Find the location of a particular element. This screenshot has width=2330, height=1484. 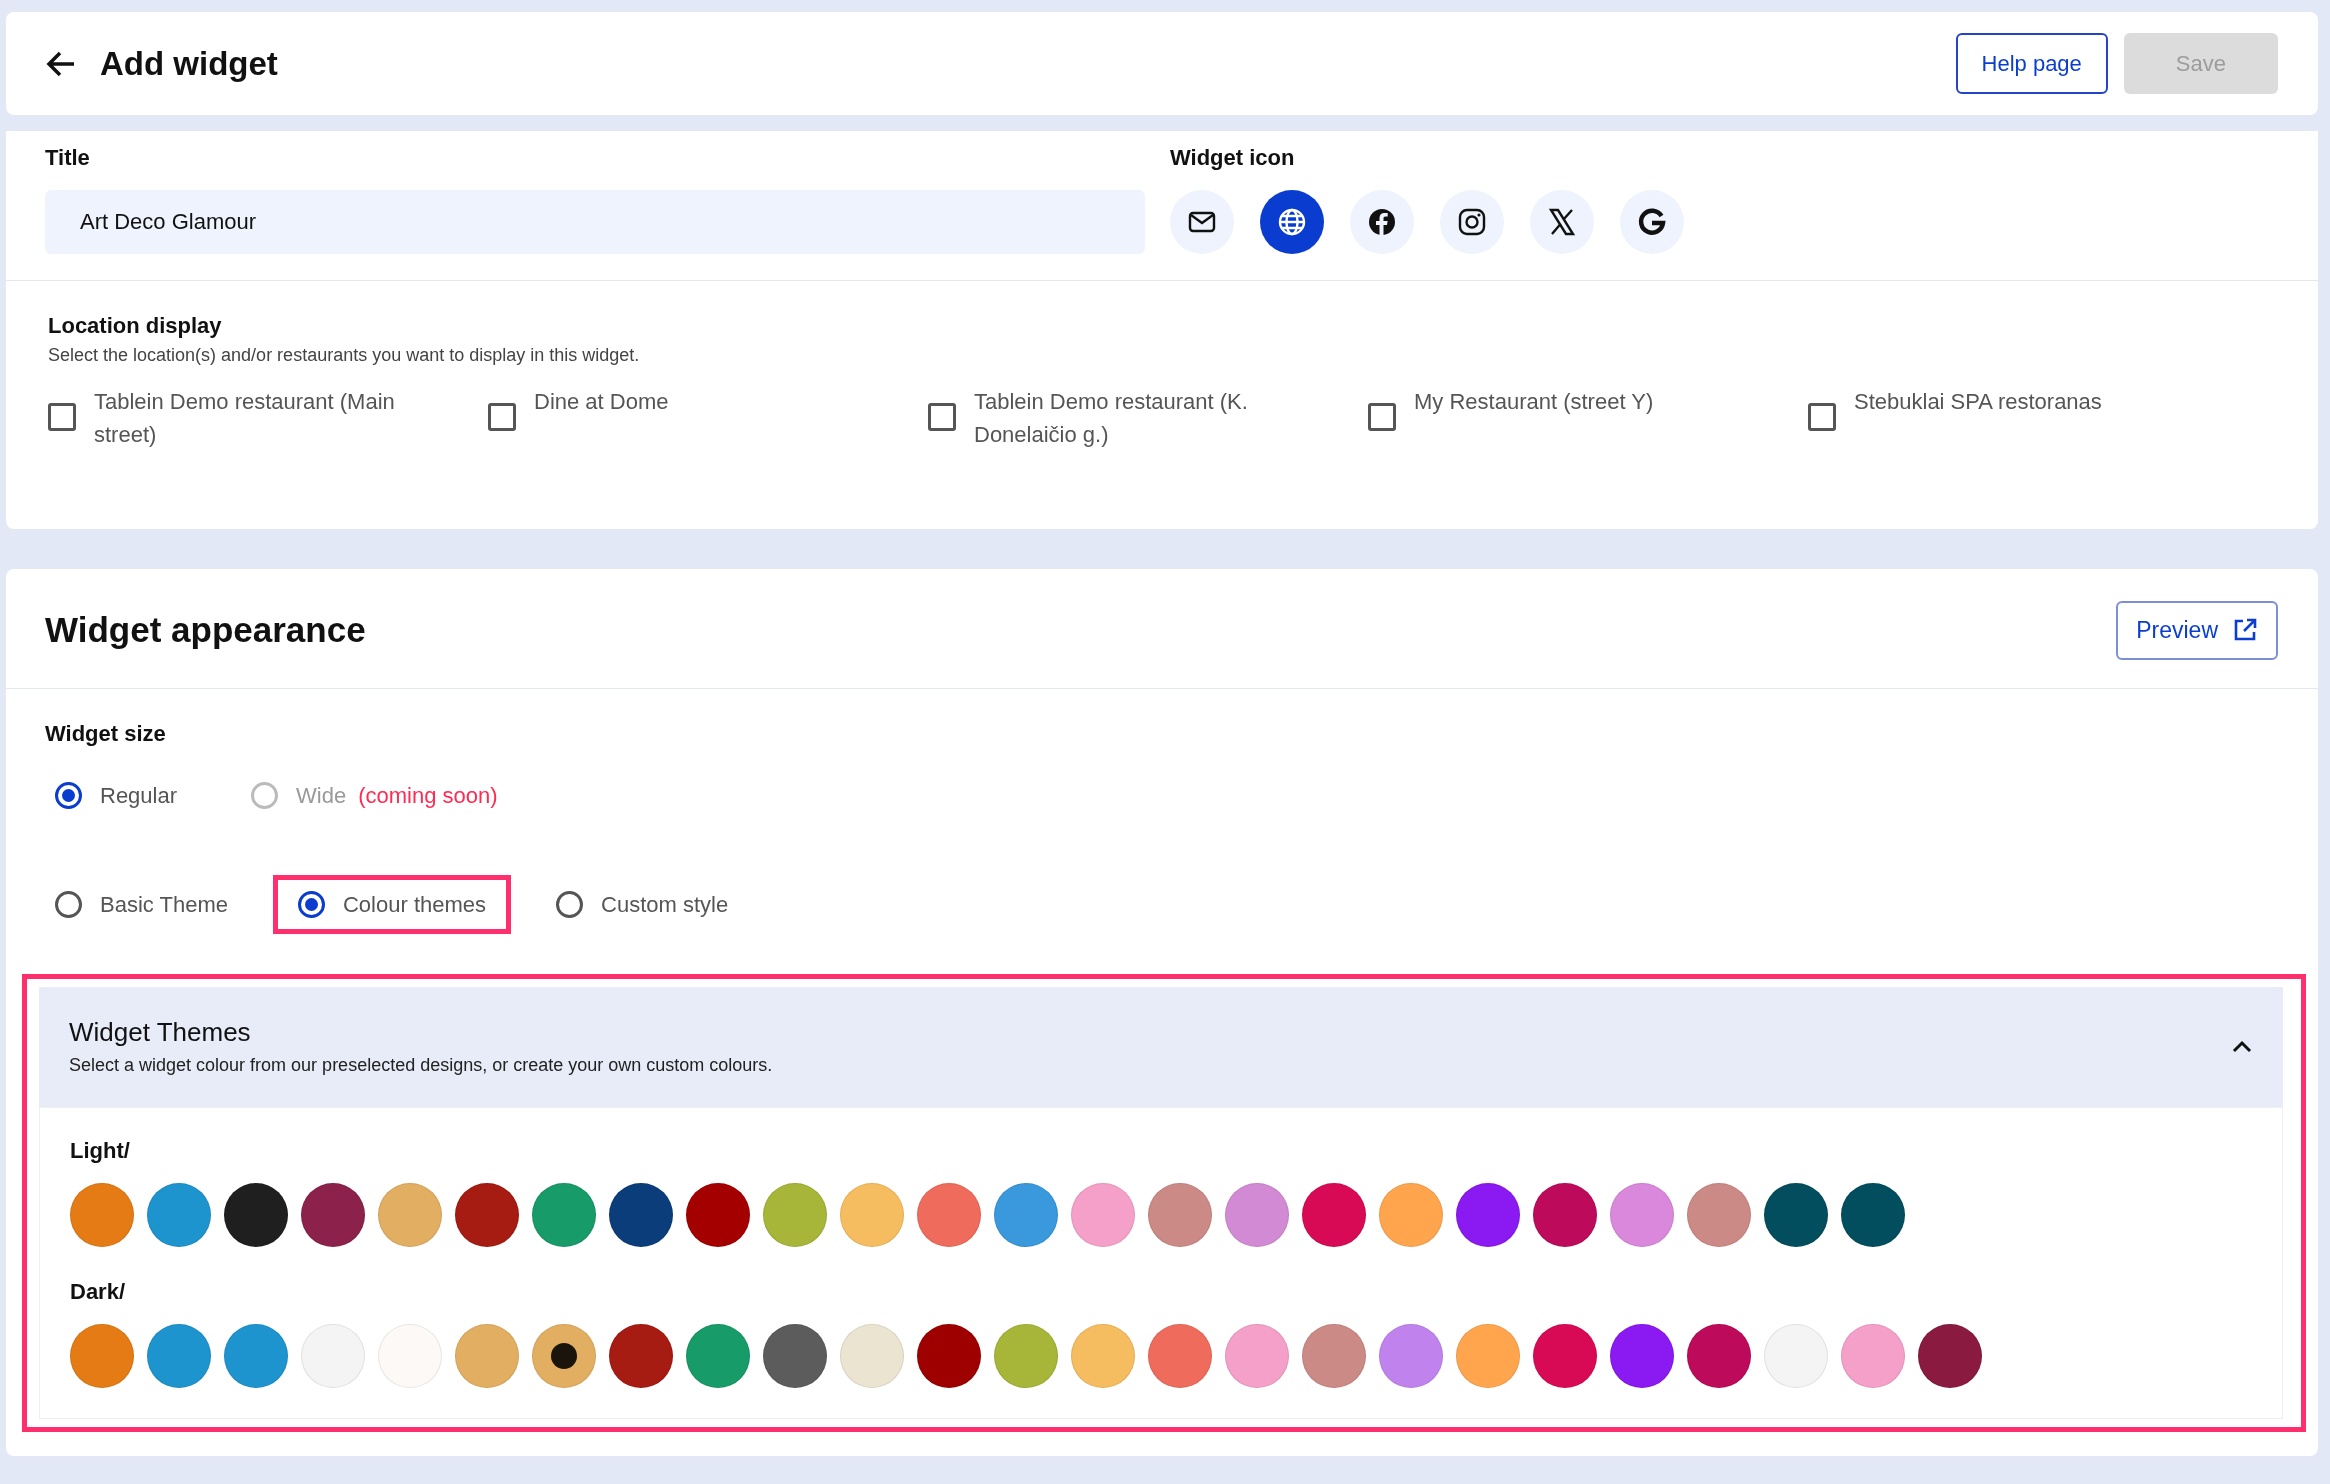

title-input-field: Art Deco Glamour is located at coordinates (595, 222).